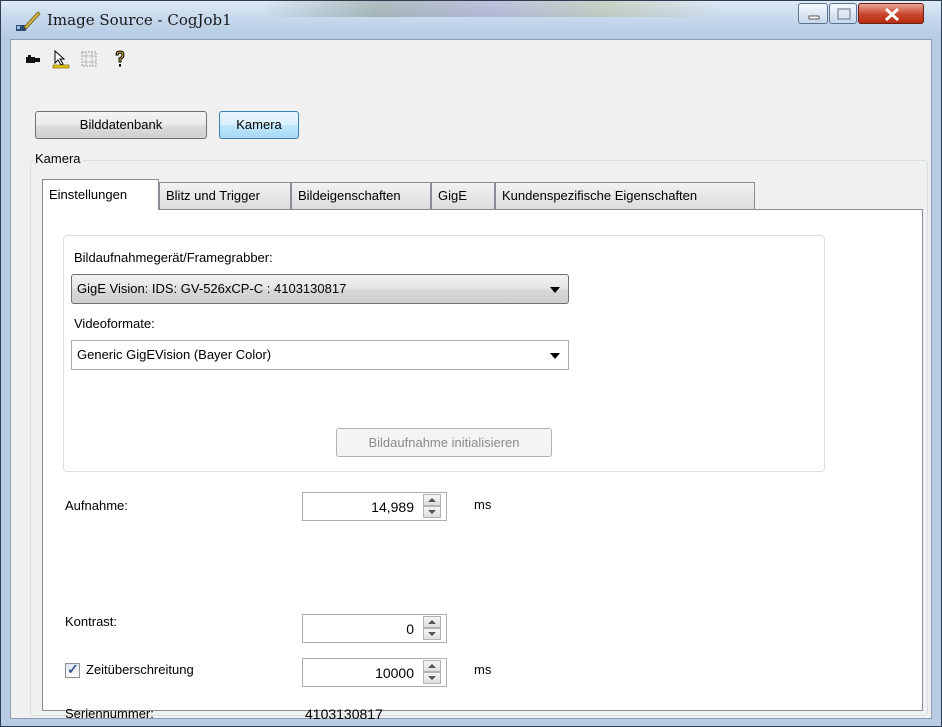 This screenshot has width=942, height=727. What do you see at coordinates (58, 158) in the screenshot?
I see `camera-group-label: Kamera` at bounding box center [58, 158].